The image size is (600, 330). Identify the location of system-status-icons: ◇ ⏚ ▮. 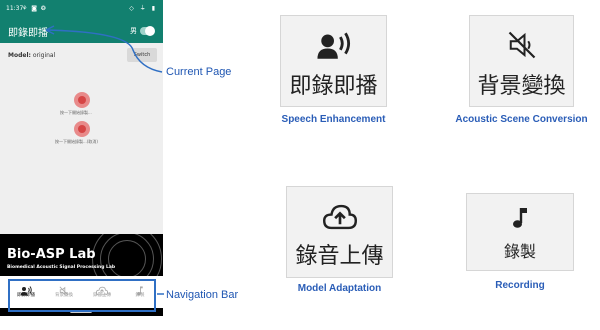
(143, 8).